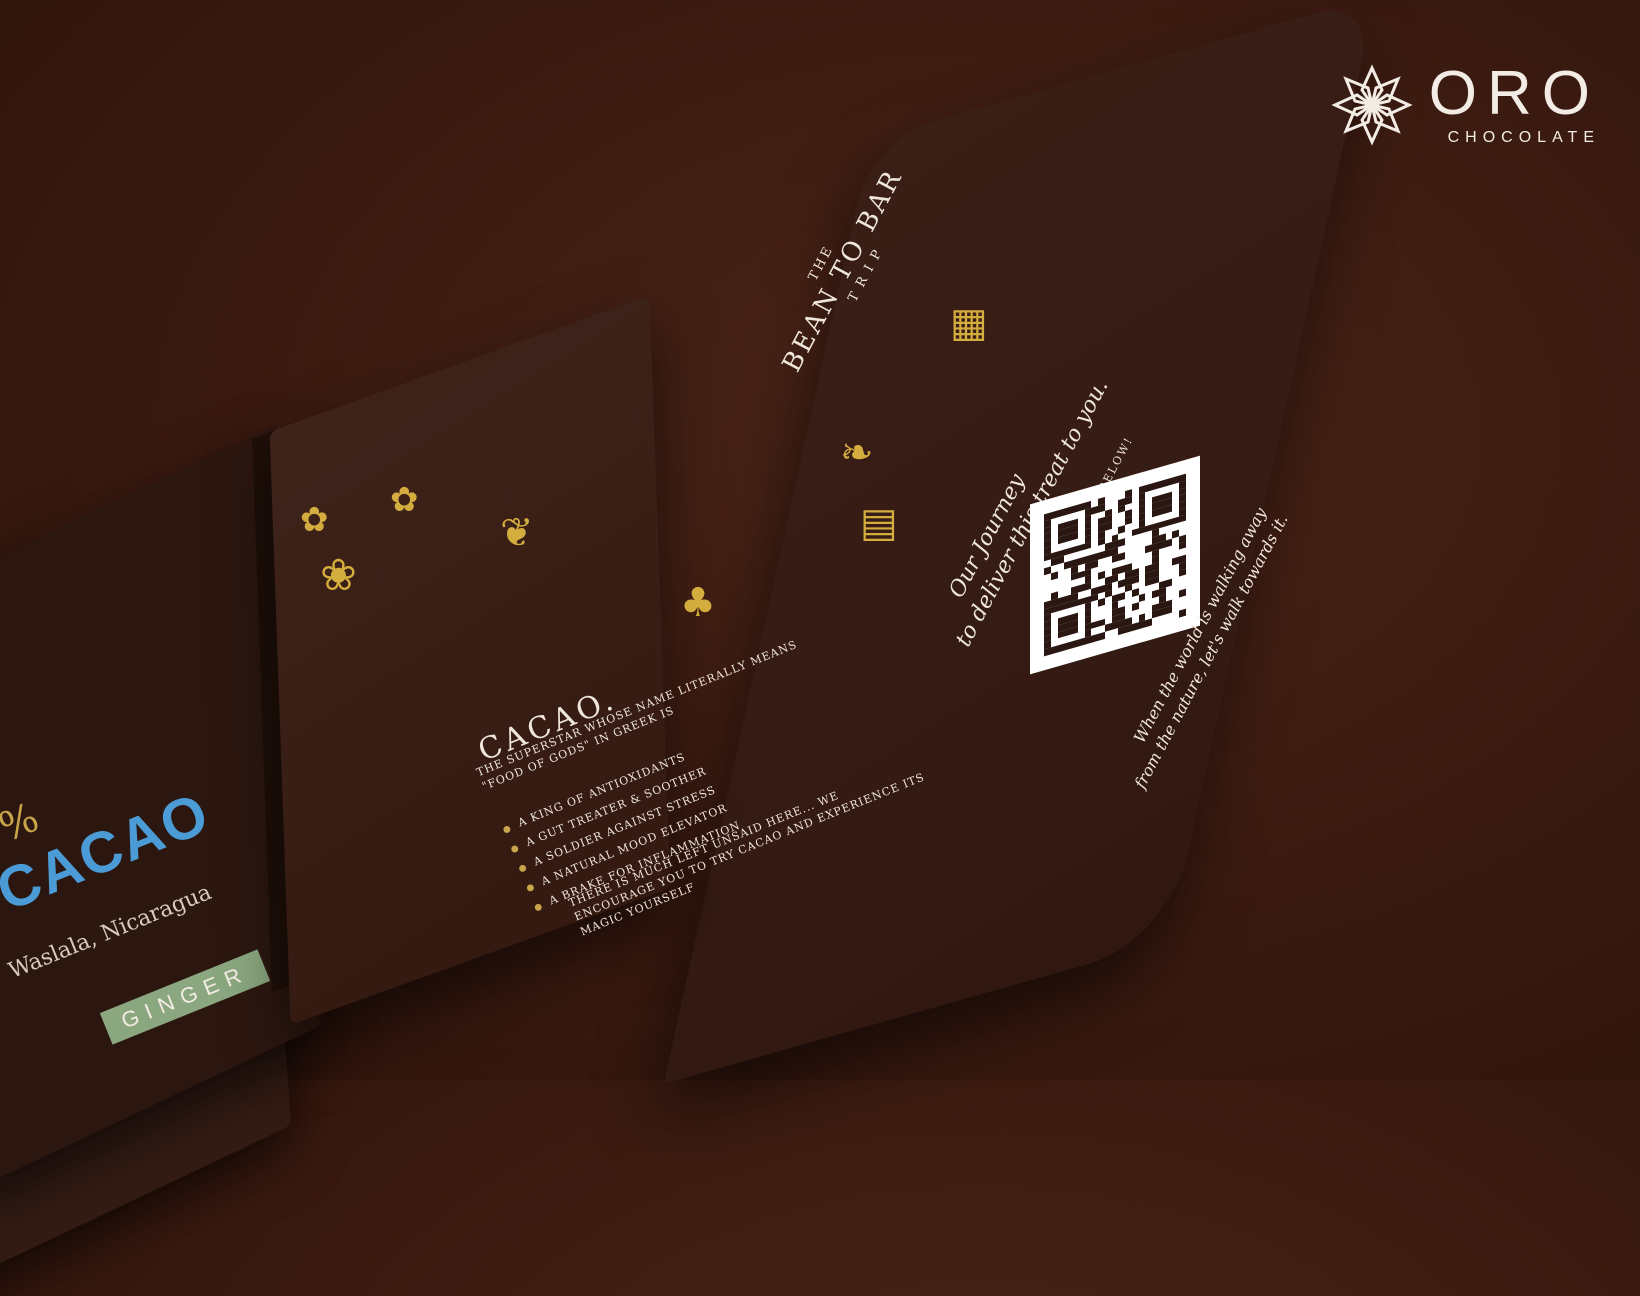 The height and width of the screenshot is (1296, 1640). What do you see at coordinates (1372, 105) in the screenshot?
I see `flower-logo-icon` at bounding box center [1372, 105].